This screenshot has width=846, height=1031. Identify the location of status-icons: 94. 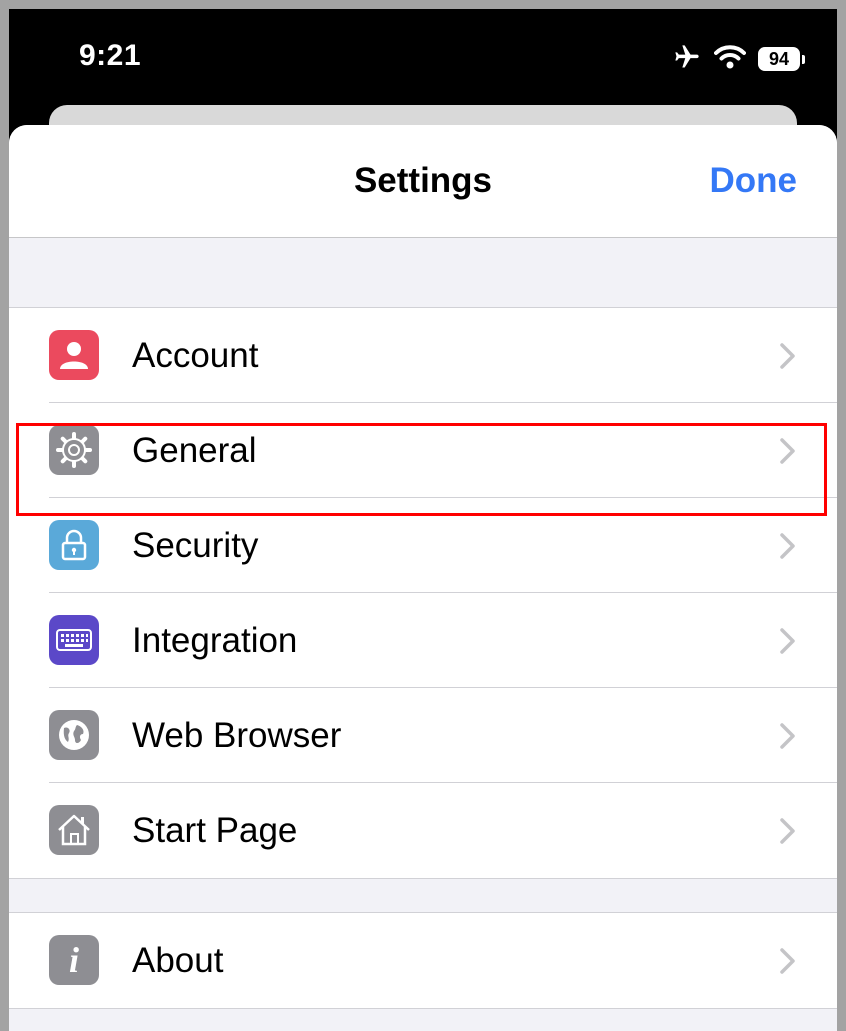
(738, 59).